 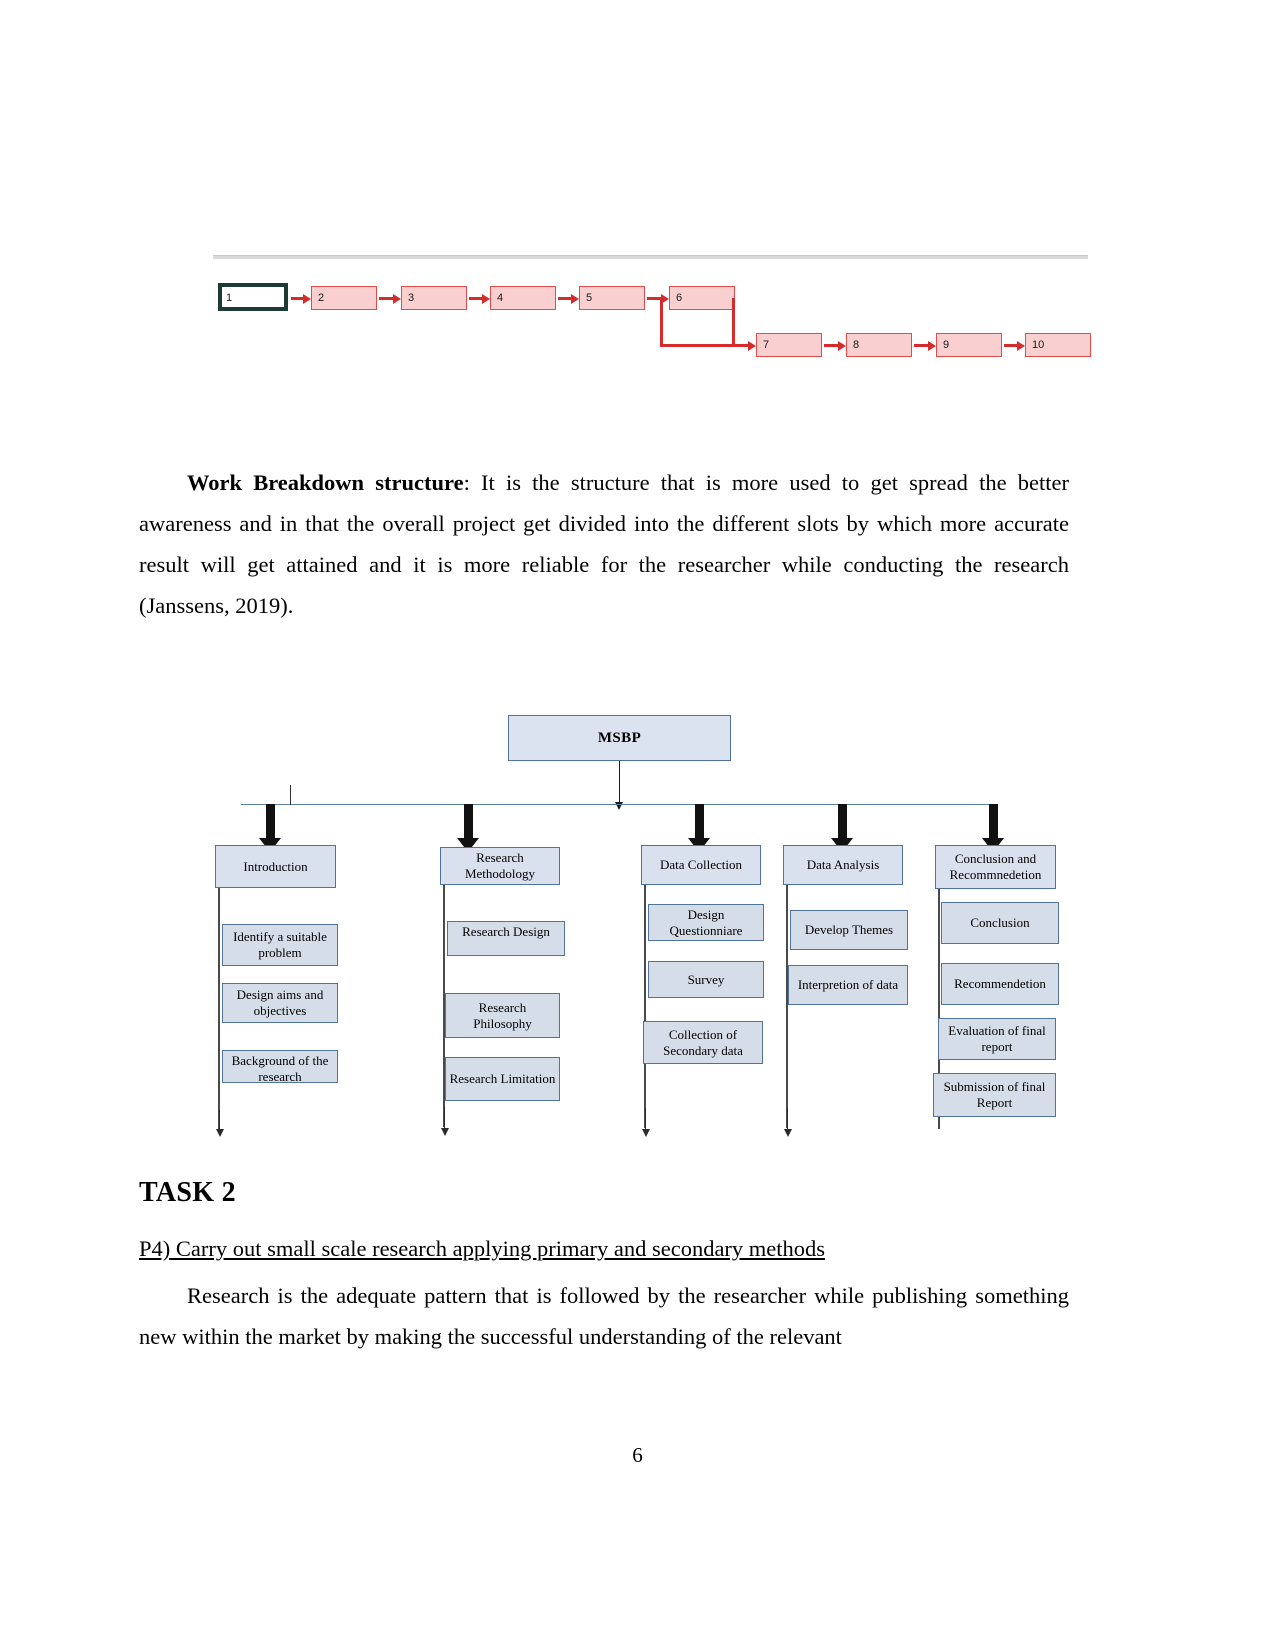 I want to click on page-number-label: 6, so click(x=637, y=1455).